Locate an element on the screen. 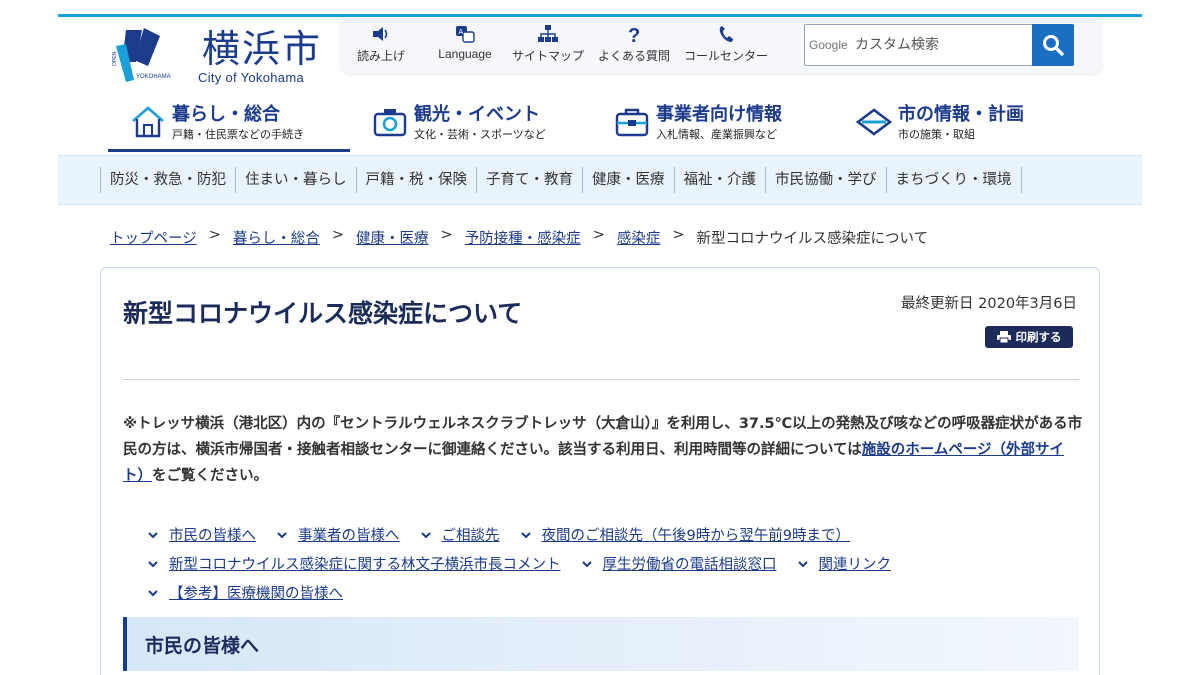  speaker-icon is located at coordinates (380, 34).